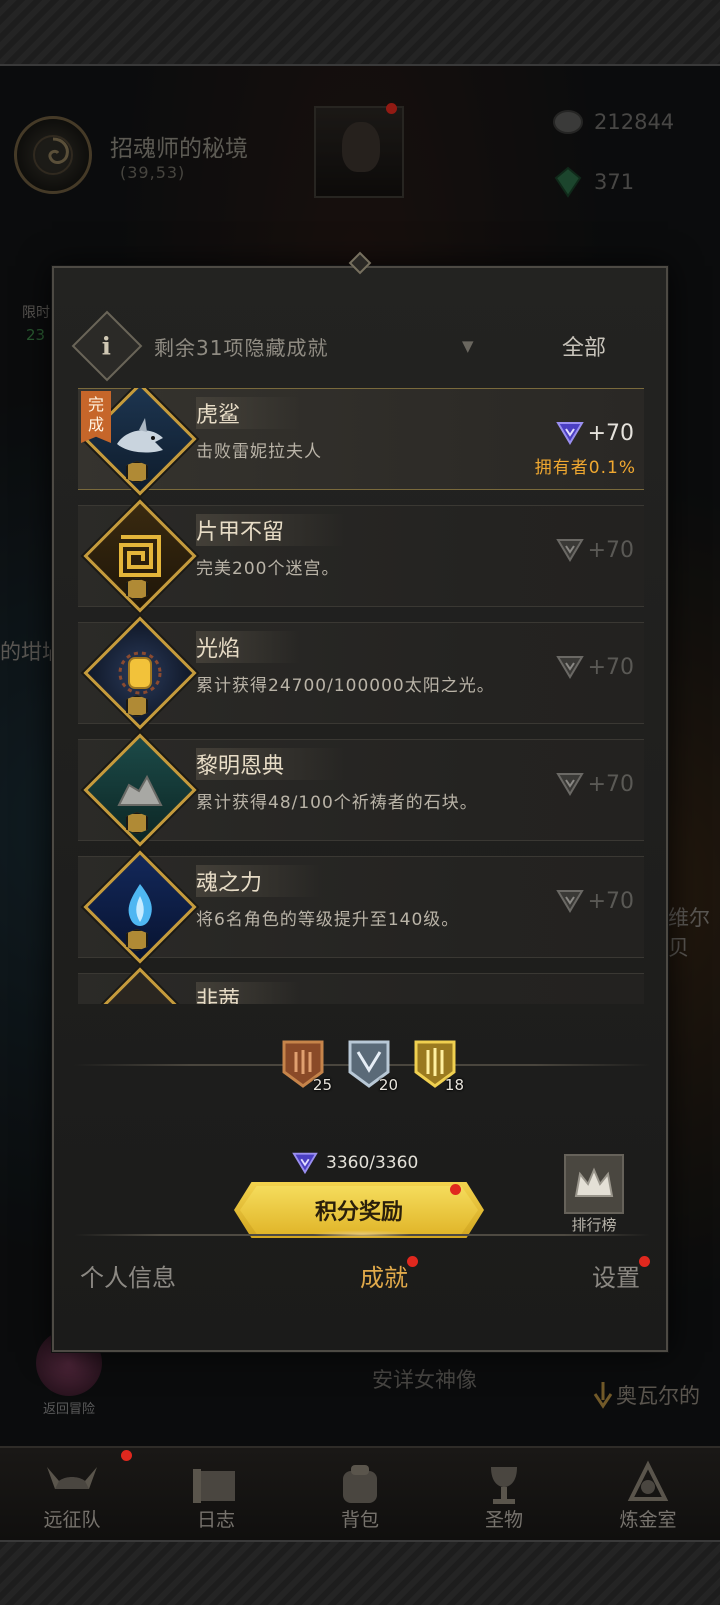  I want to click on tab-profile-label: 个人信息, so click(128, 1278).